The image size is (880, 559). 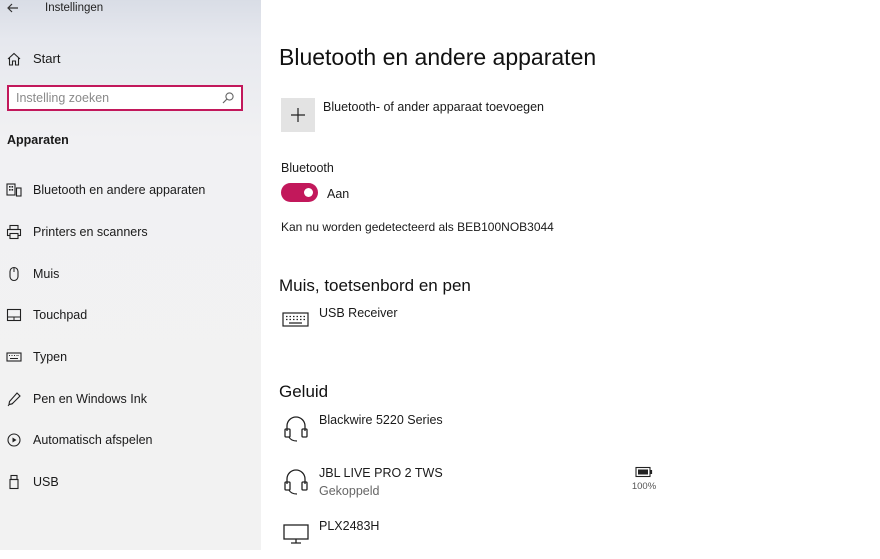 What do you see at coordinates (644, 471) in the screenshot?
I see `battery-icon` at bounding box center [644, 471].